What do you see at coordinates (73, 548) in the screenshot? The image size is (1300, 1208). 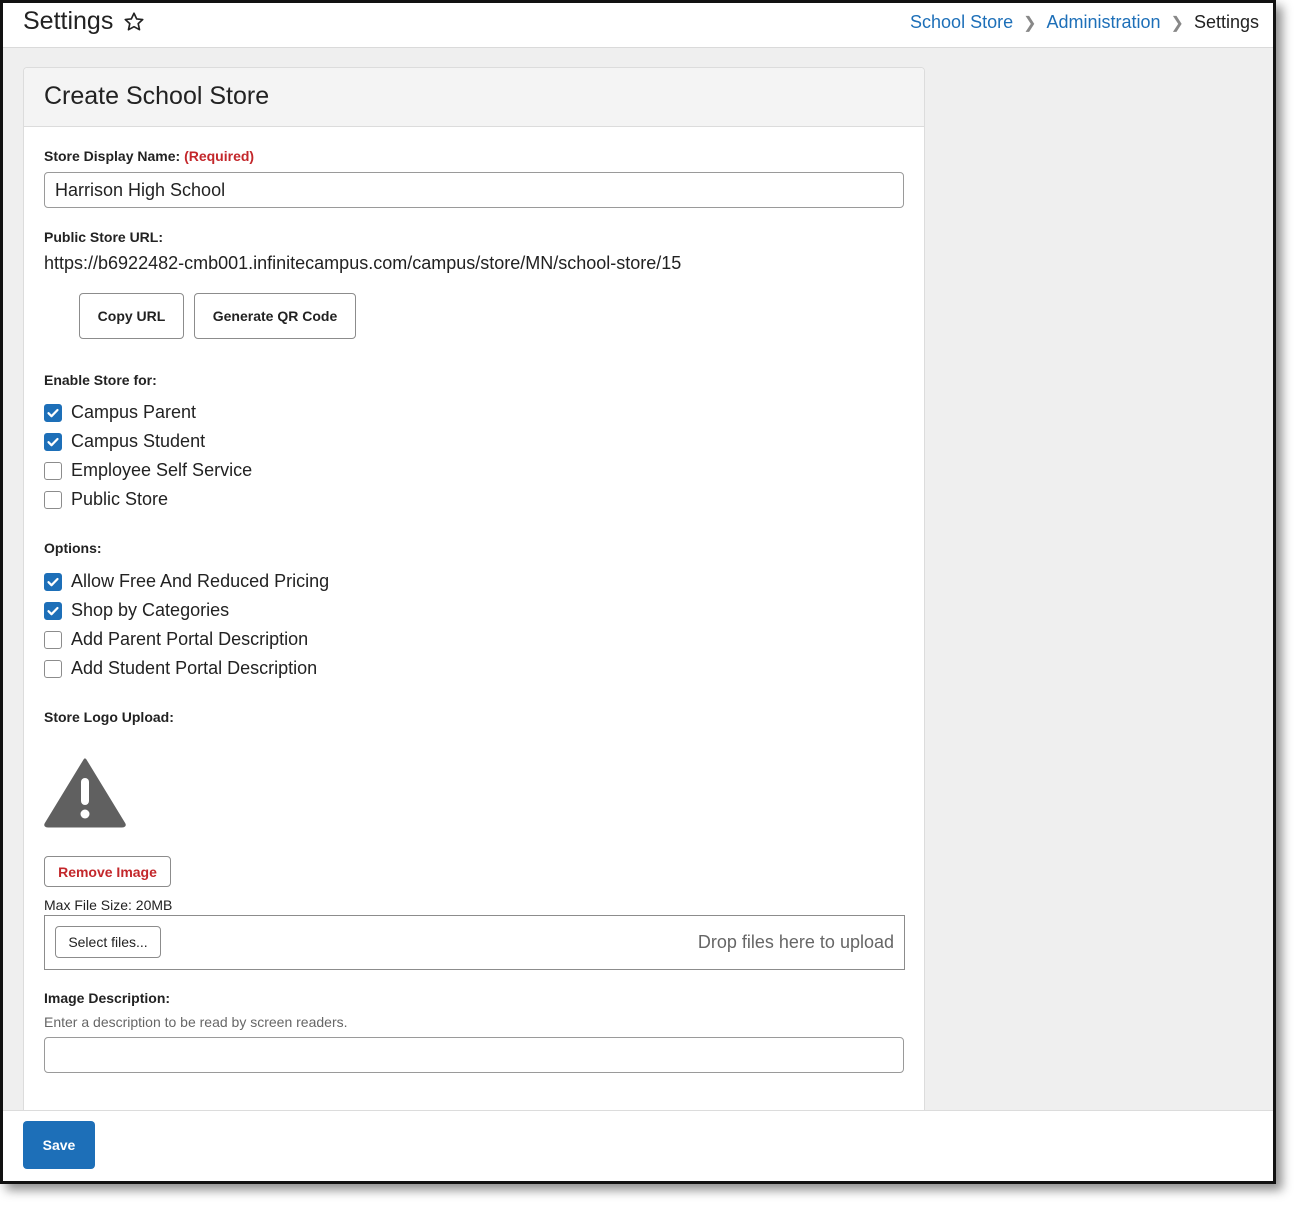 I see `options-label: Options:` at bounding box center [73, 548].